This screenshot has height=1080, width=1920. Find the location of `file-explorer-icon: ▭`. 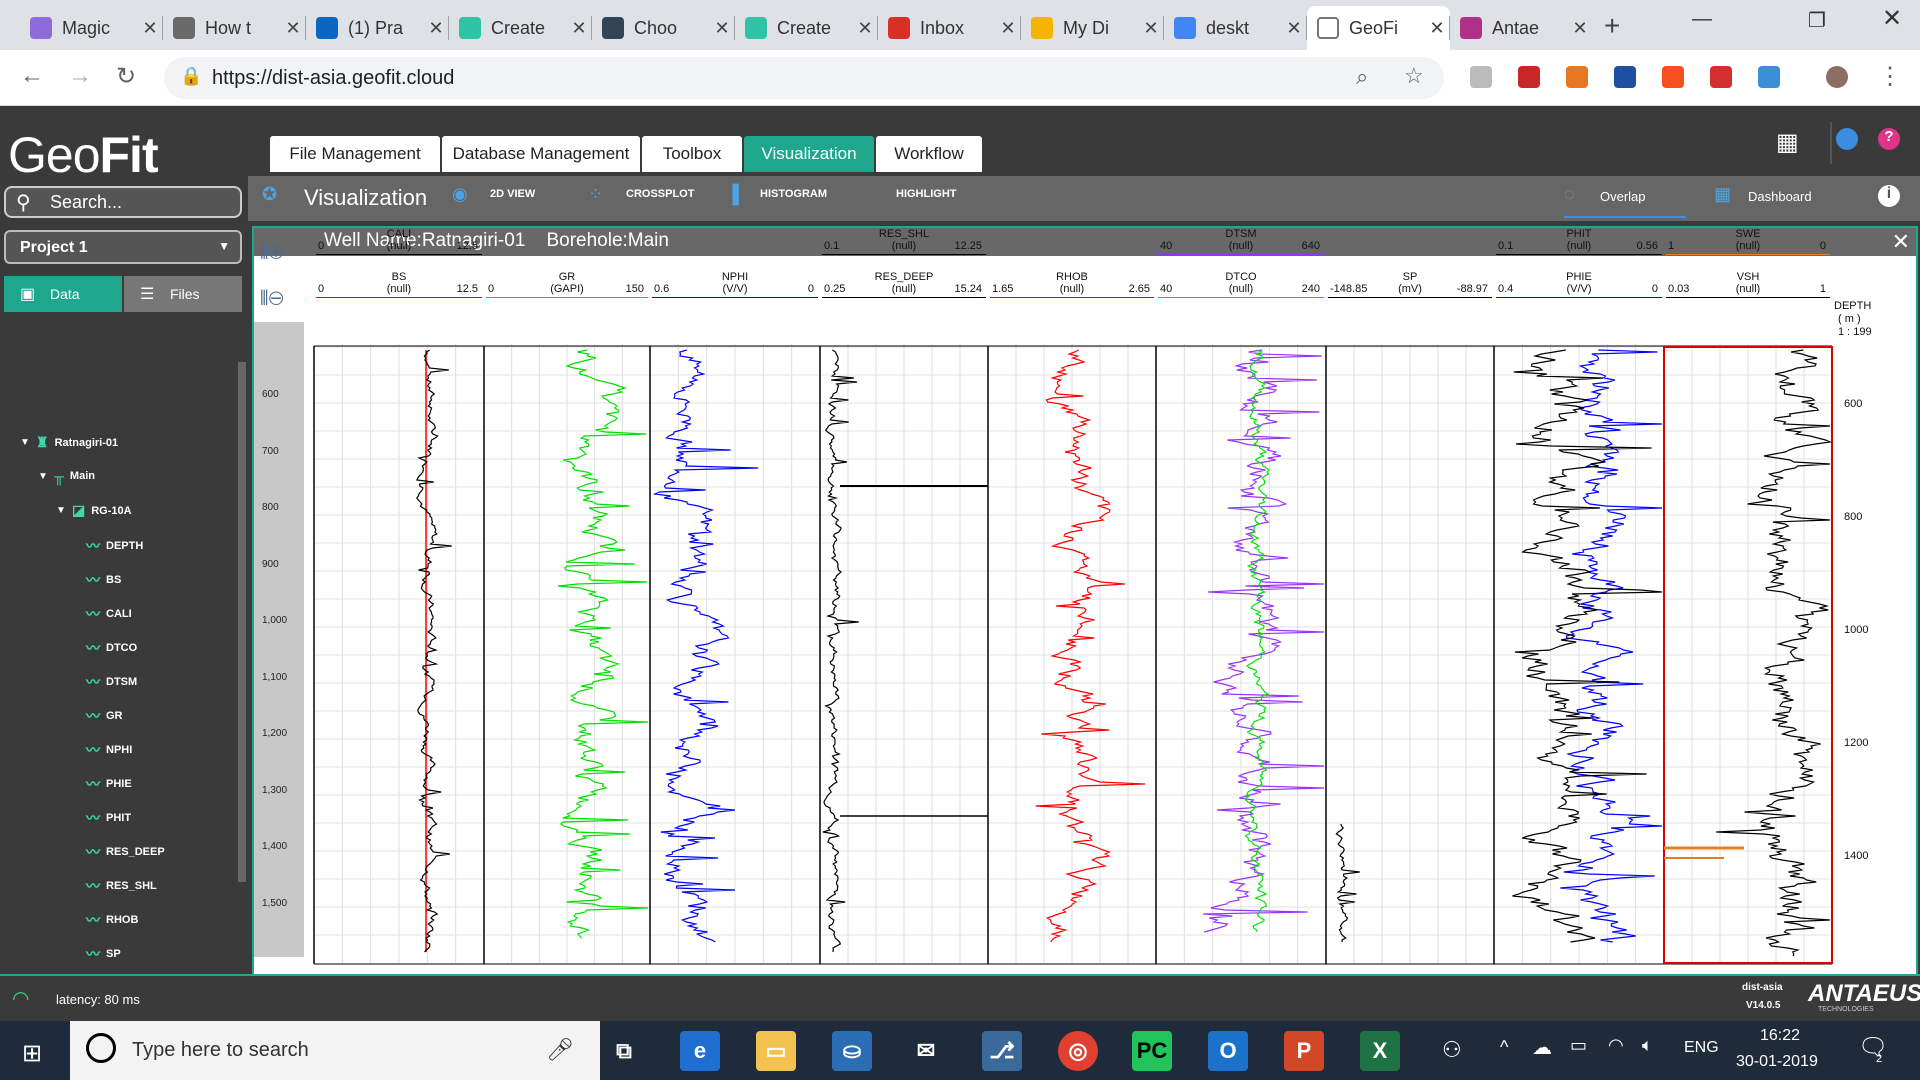

file-explorer-icon: ▭ is located at coordinates (776, 1051).